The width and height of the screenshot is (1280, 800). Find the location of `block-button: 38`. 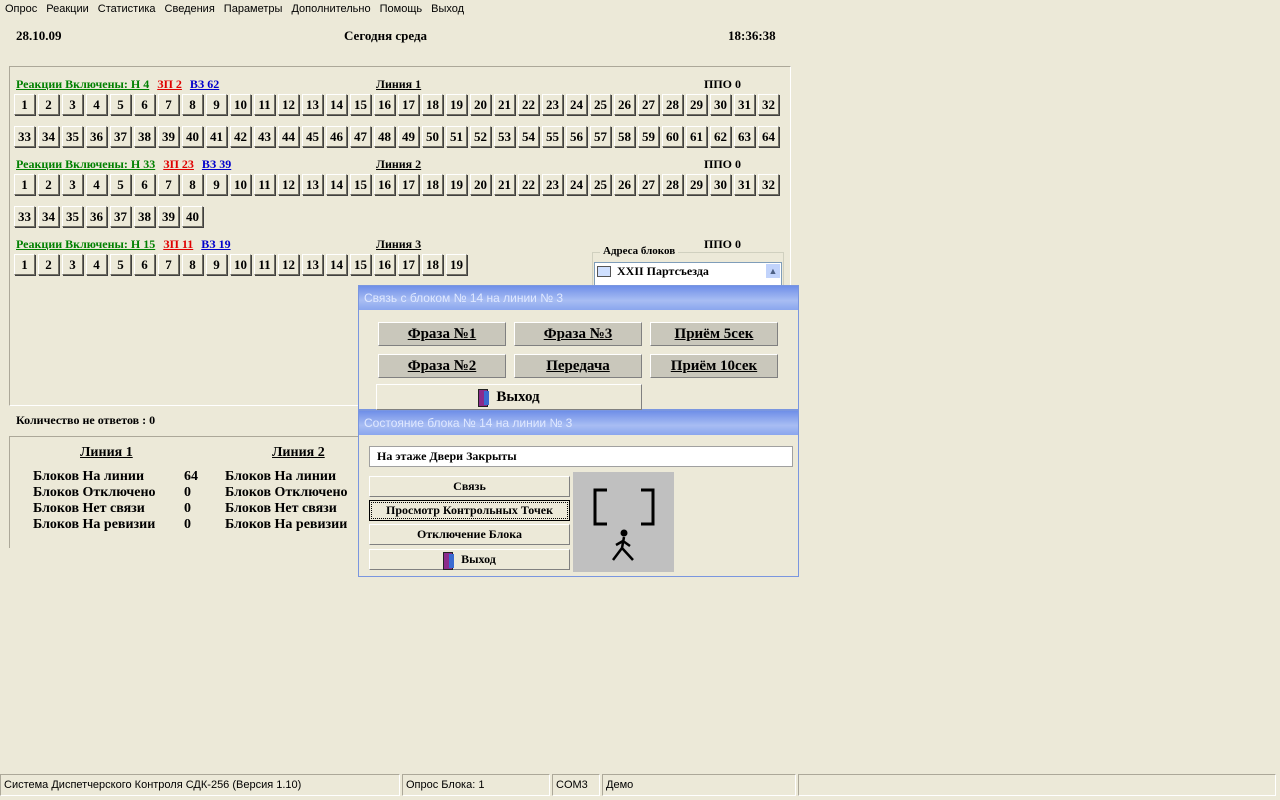

block-button: 38 is located at coordinates (144, 216).